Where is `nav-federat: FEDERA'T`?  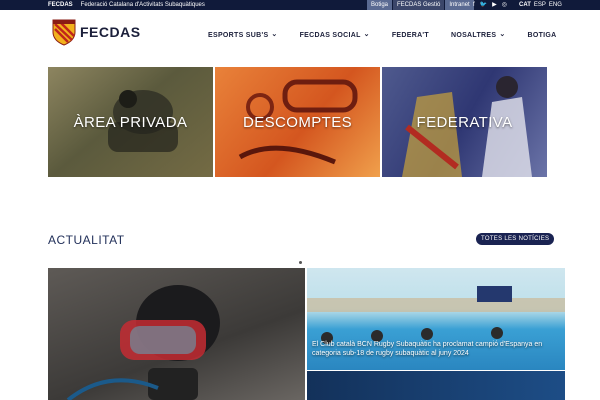 nav-federat: FEDERA'T is located at coordinates (410, 35).